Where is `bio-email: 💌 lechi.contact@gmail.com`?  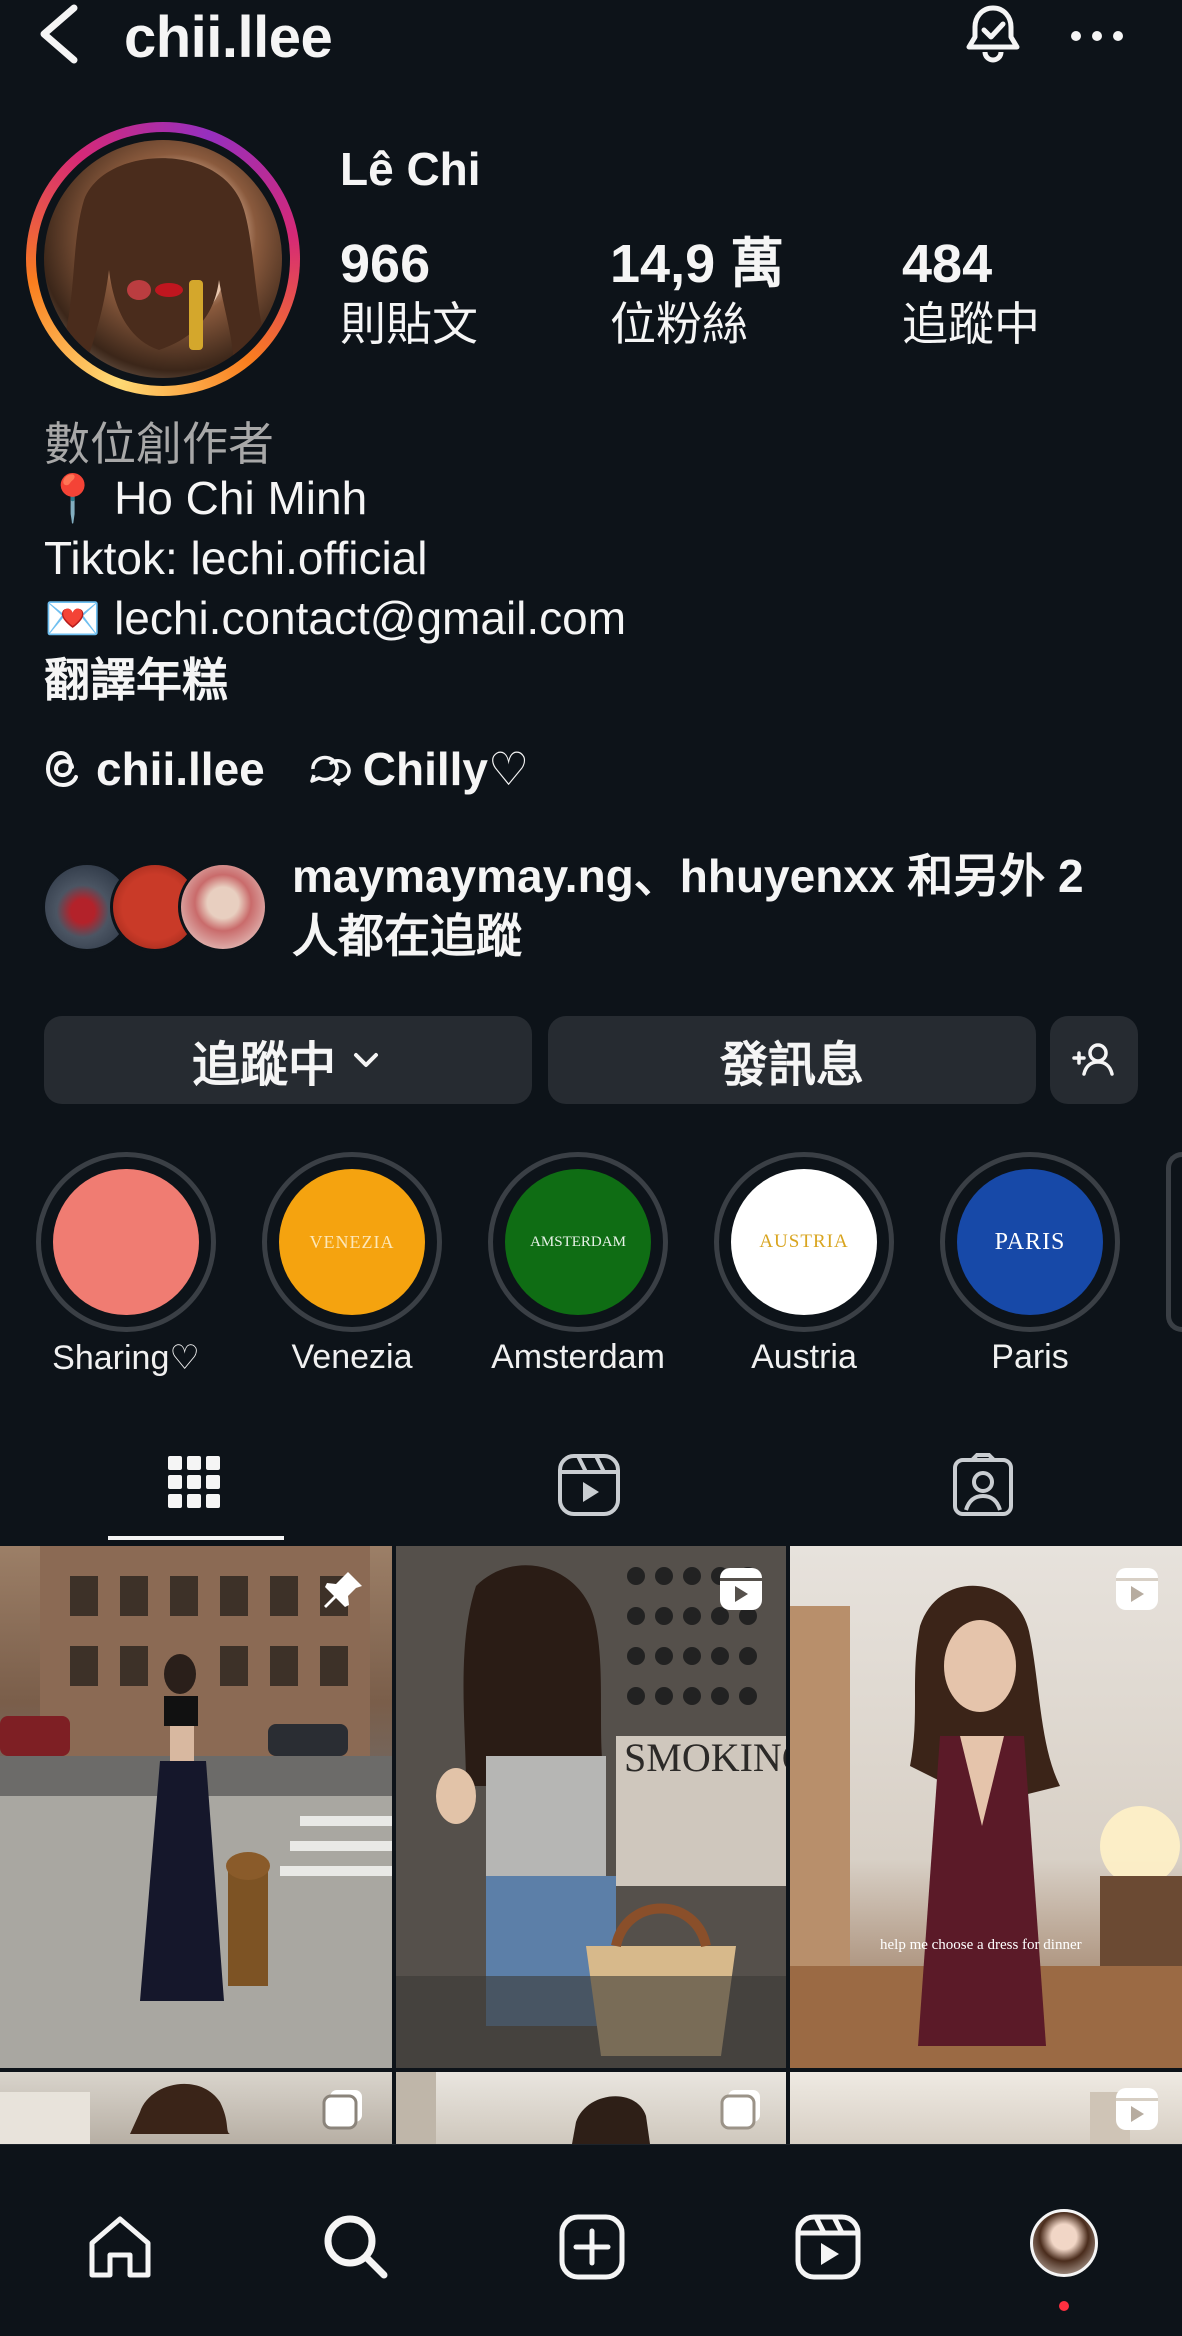 bio-email: 💌 lechi.contact@gmail.com is located at coordinates (335, 618).